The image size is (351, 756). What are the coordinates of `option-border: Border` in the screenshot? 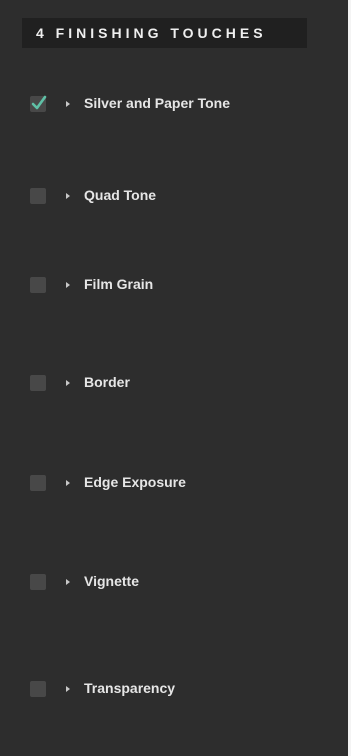 It's located at (175, 383).